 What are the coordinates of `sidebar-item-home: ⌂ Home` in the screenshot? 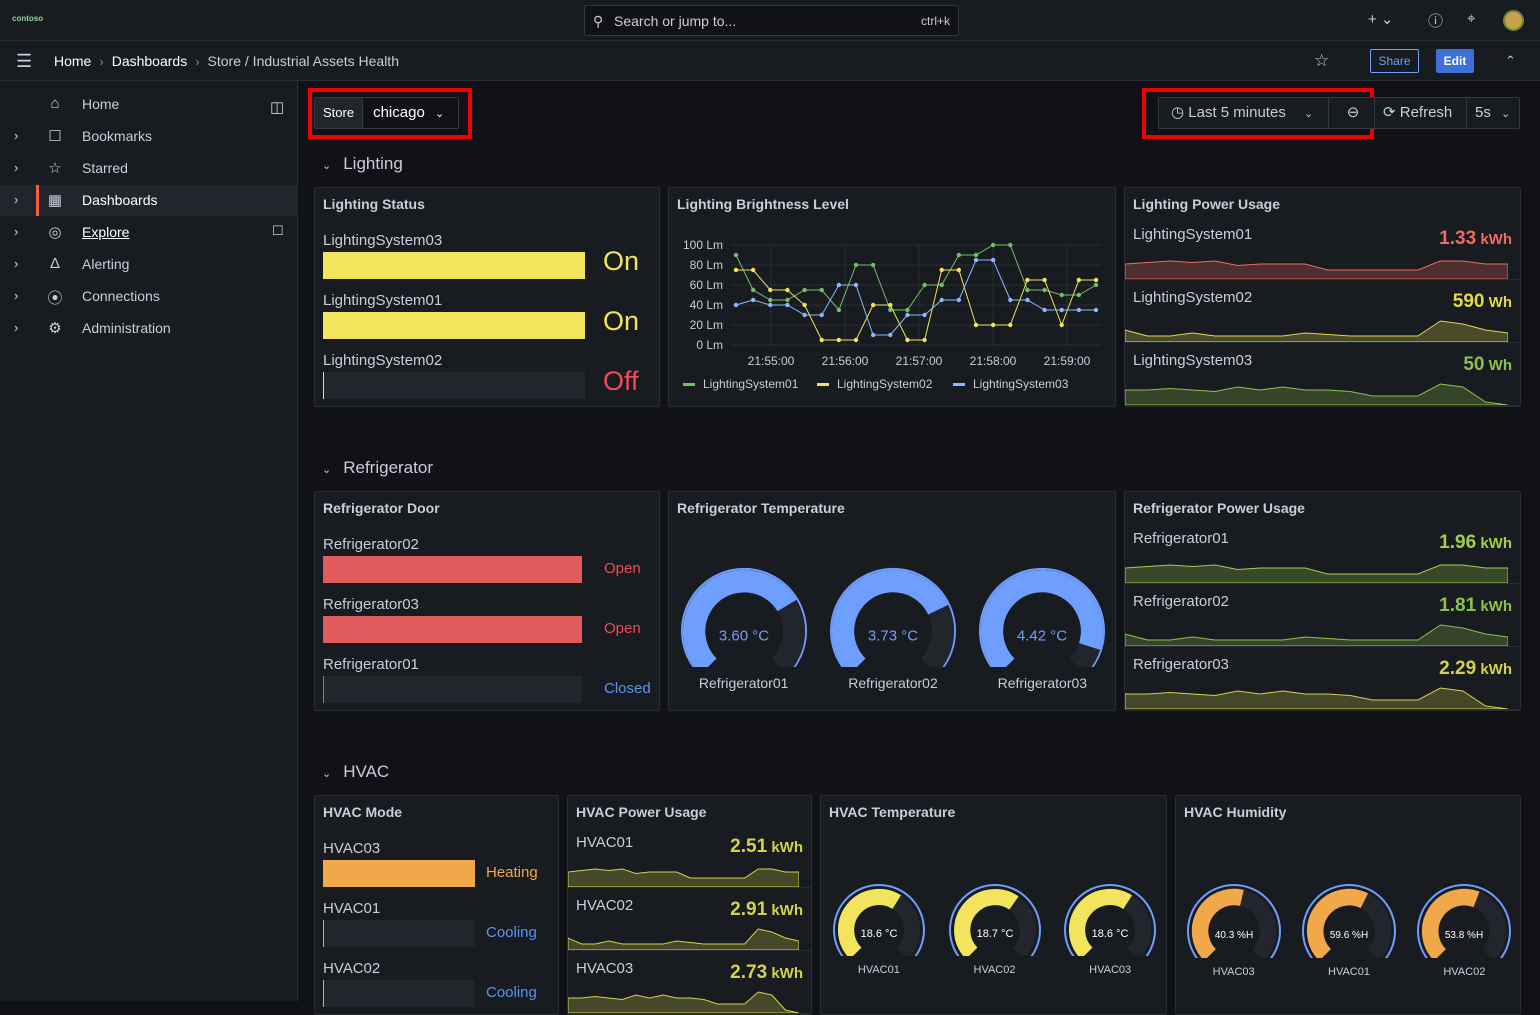 It's located at (149, 104).